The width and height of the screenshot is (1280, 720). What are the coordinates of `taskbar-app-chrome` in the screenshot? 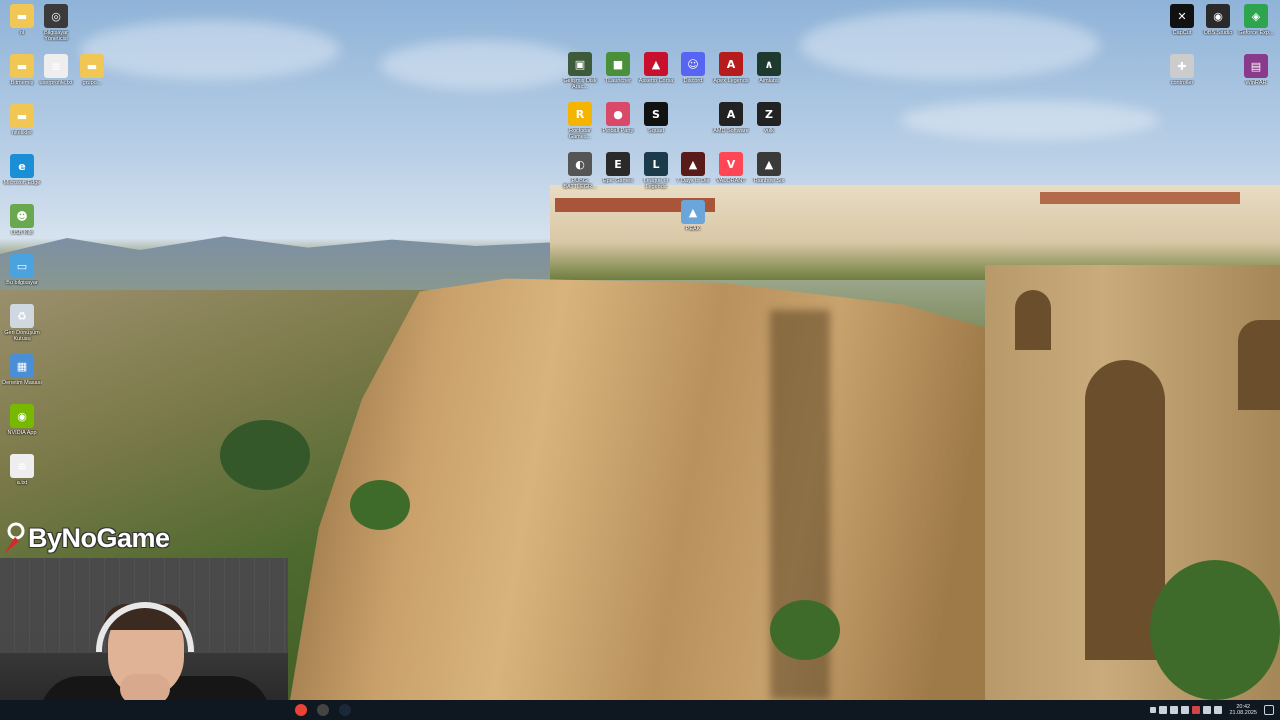 It's located at (301, 710).